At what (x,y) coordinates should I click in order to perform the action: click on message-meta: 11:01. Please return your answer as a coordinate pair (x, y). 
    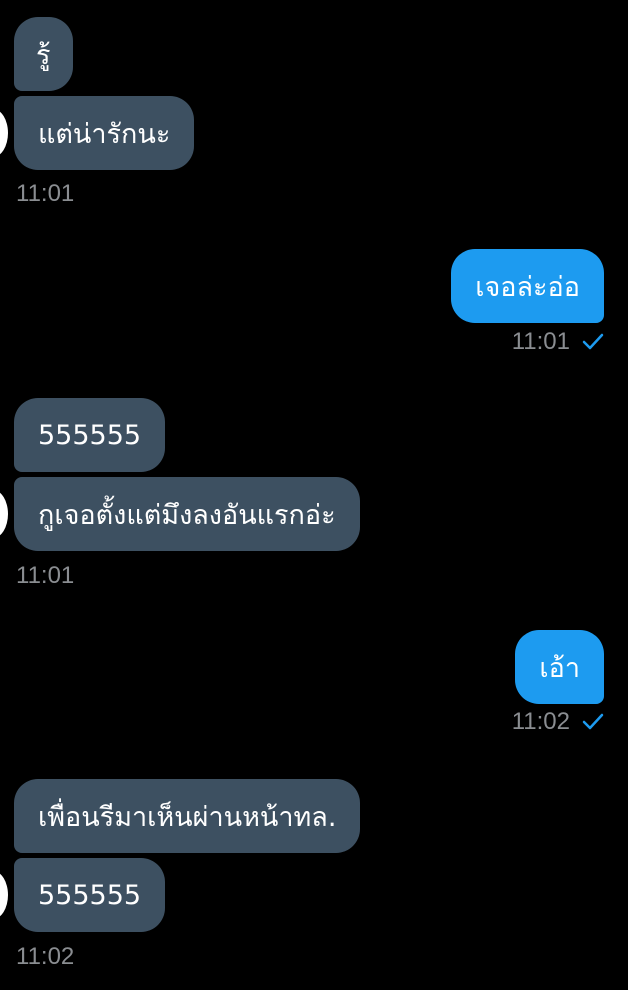
    Looking at the image, I should click on (558, 342).